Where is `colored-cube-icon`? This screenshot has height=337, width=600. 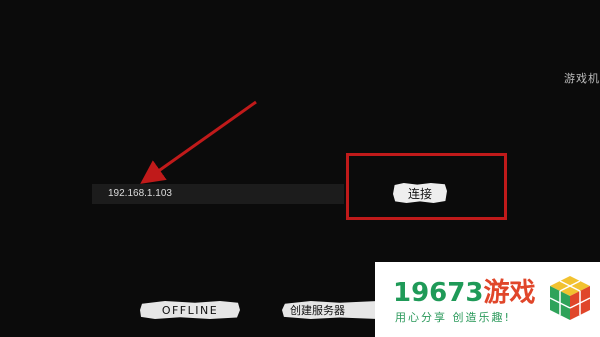
colored-cube-icon is located at coordinates (570, 298).